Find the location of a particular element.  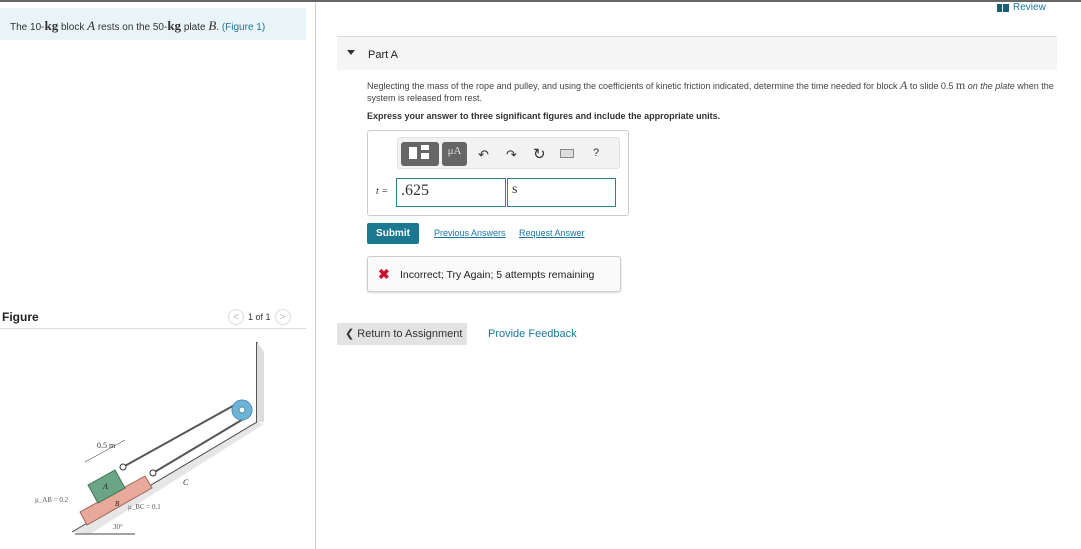

label-C: C is located at coordinates (186, 482).